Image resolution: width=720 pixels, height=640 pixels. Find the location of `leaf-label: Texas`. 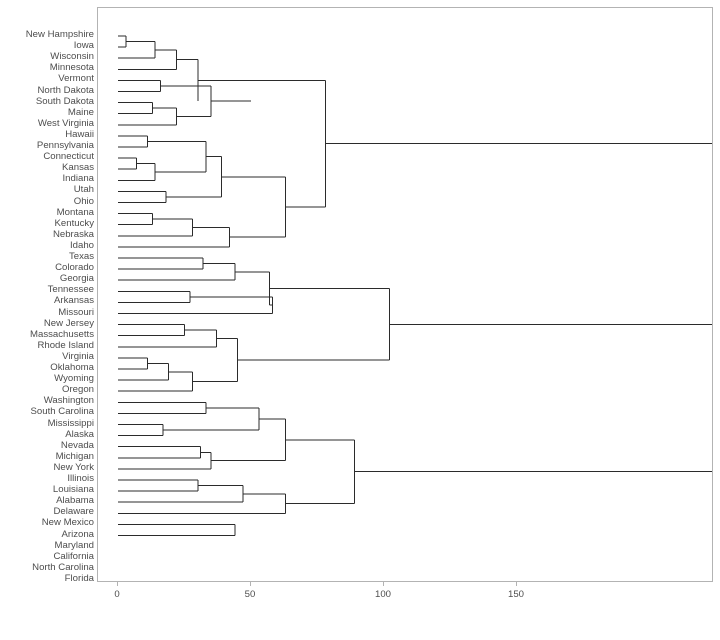

leaf-label: Texas is located at coordinates (81, 256).